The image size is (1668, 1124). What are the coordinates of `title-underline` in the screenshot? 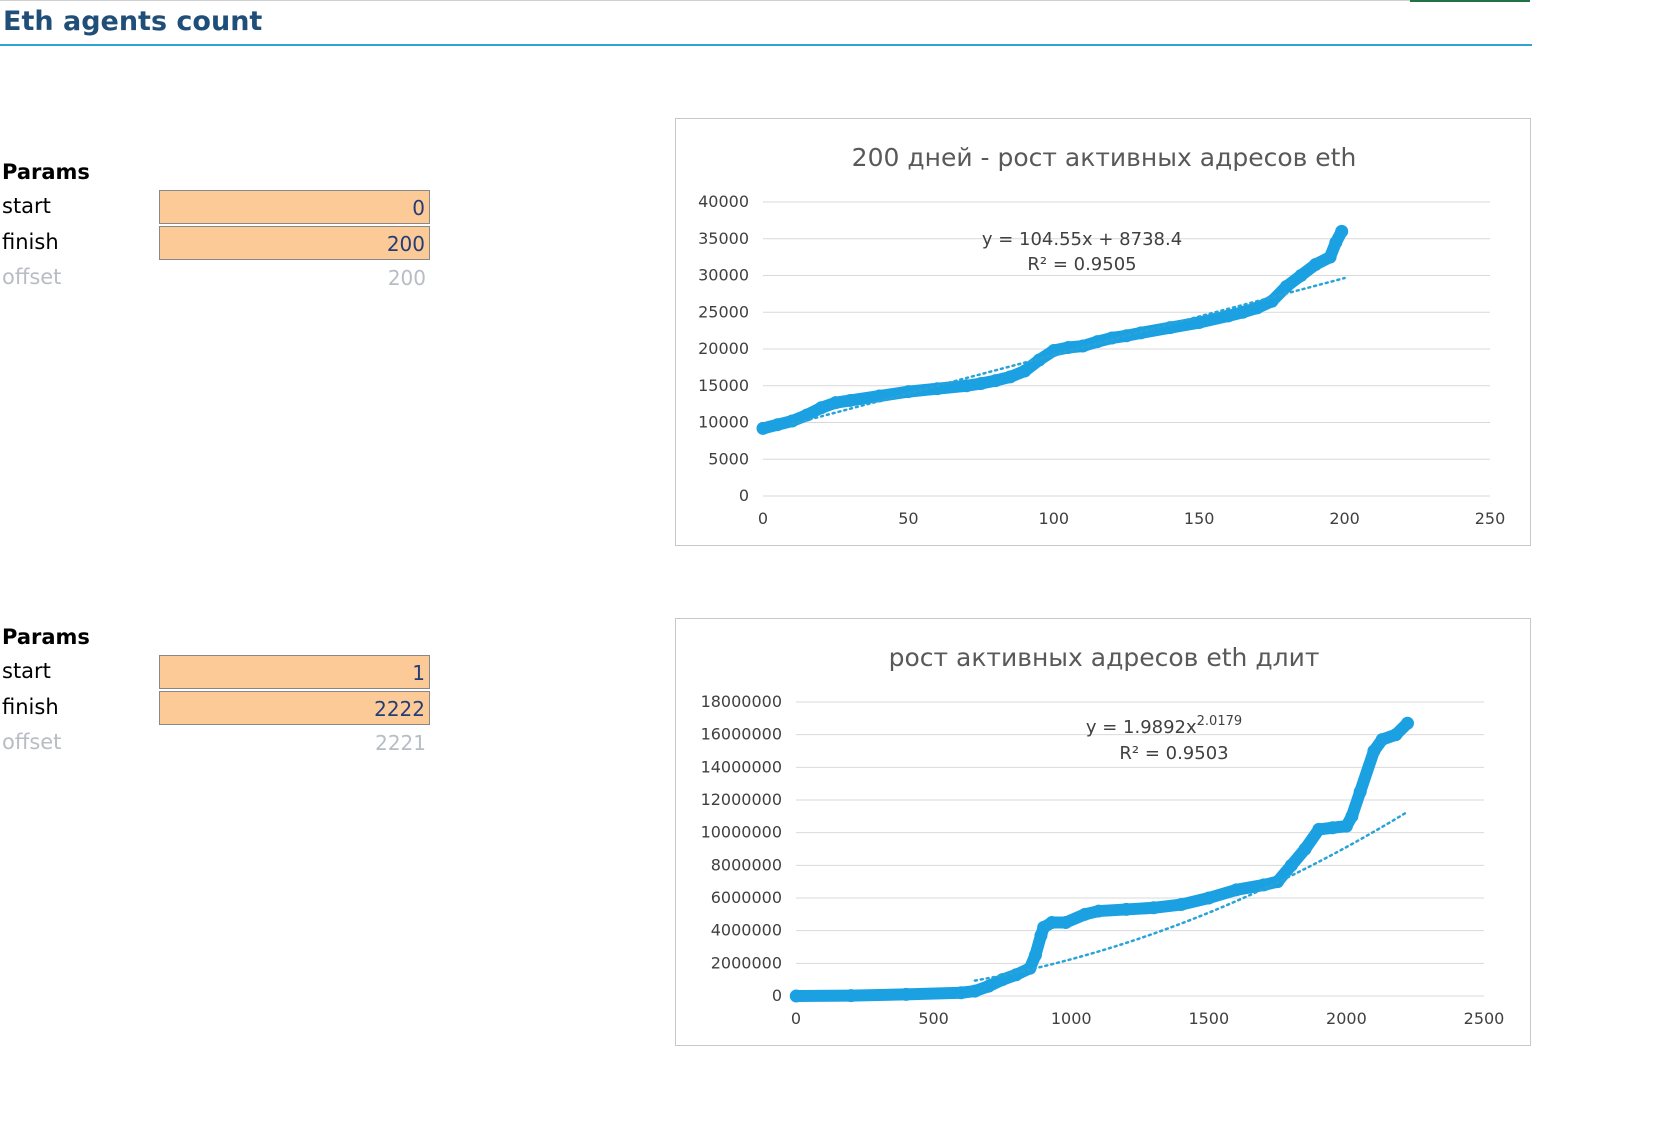 It's located at (766, 45).